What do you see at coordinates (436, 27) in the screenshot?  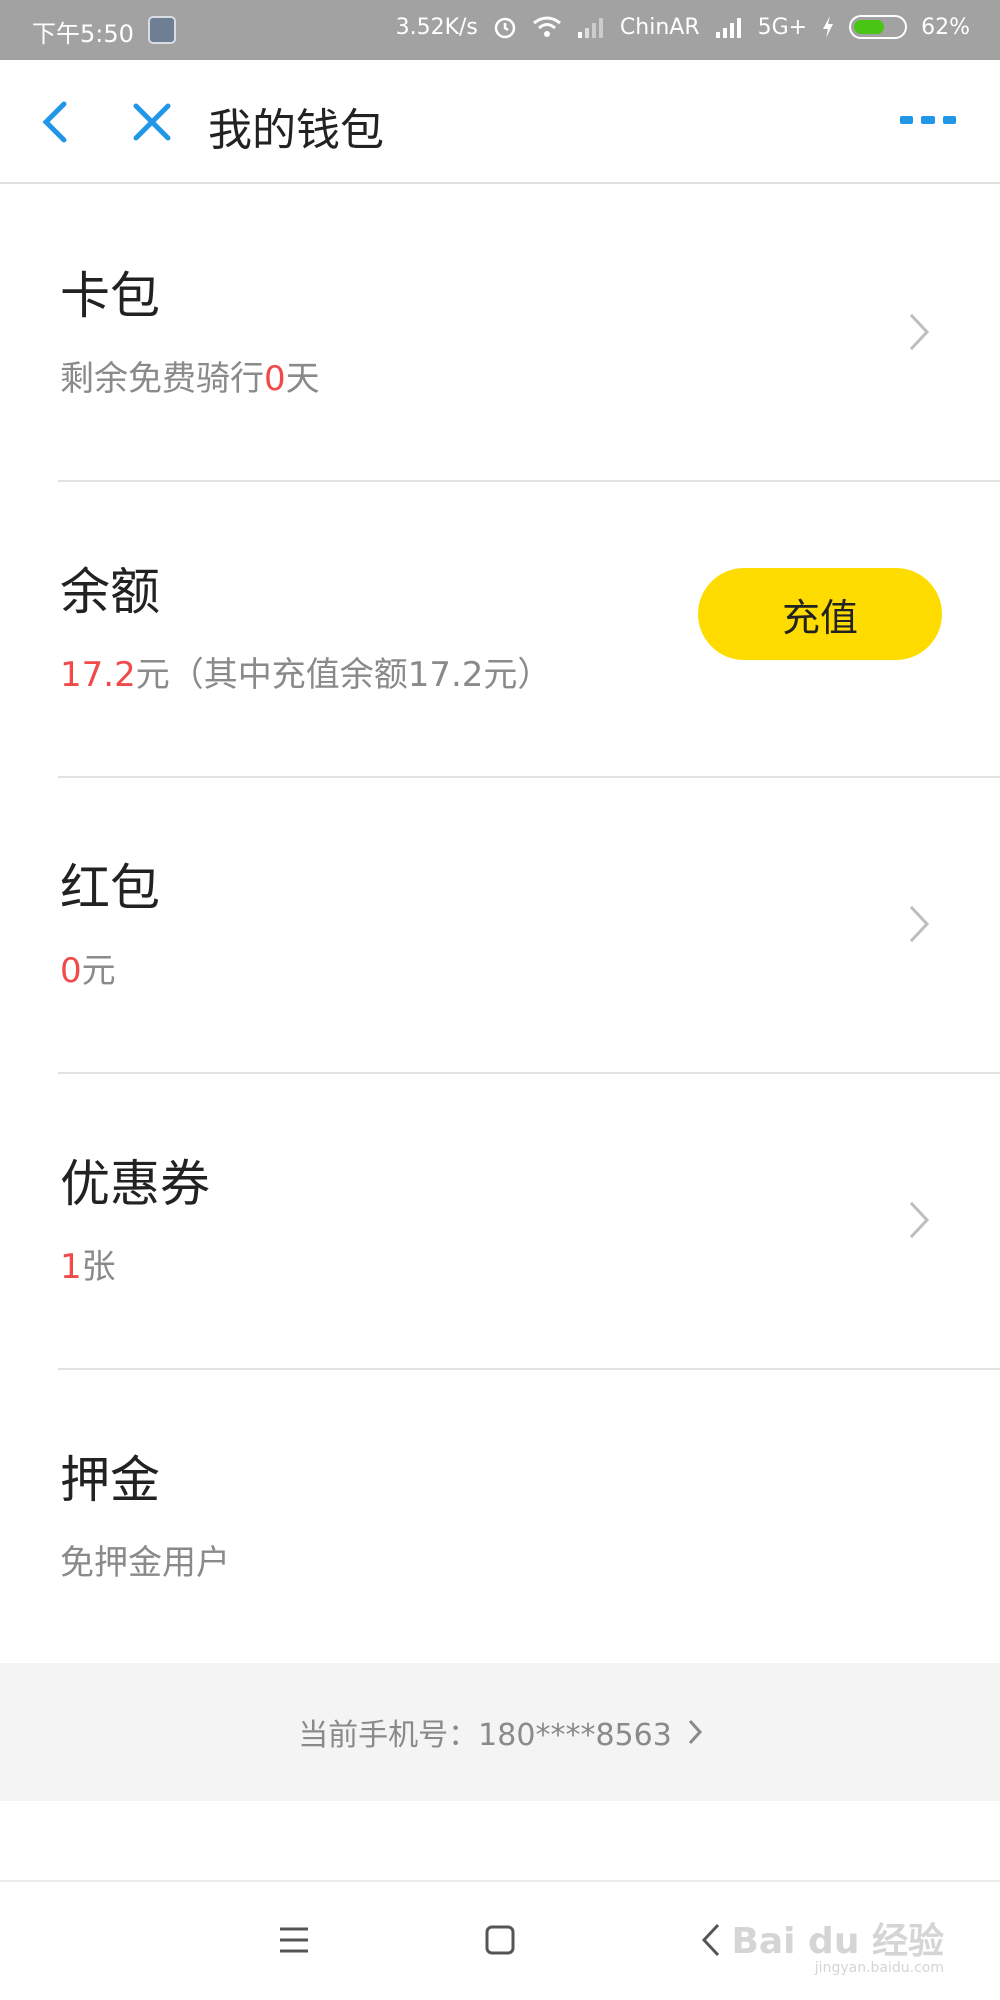 I see `network-speed: 3.52K/s` at bounding box center [436, 27].